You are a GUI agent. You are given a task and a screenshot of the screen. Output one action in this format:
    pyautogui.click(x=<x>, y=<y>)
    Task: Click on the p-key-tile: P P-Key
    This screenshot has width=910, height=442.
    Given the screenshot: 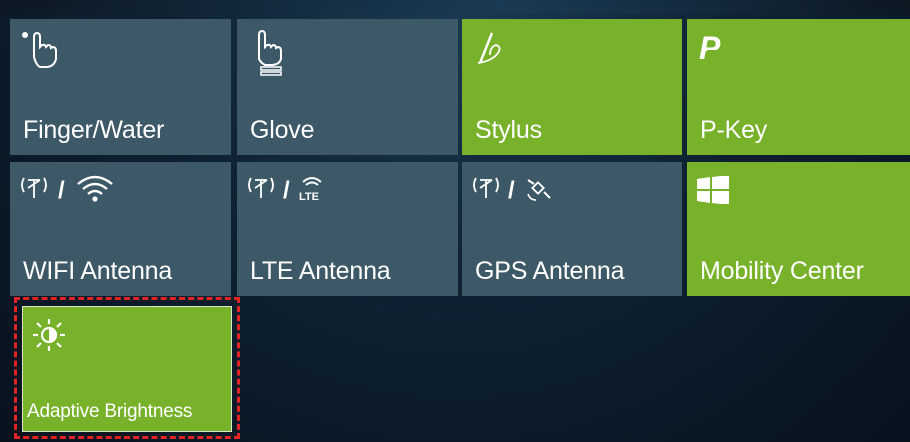 What is the action you would take?
    pyautogui.click(x=798, y=87)
    